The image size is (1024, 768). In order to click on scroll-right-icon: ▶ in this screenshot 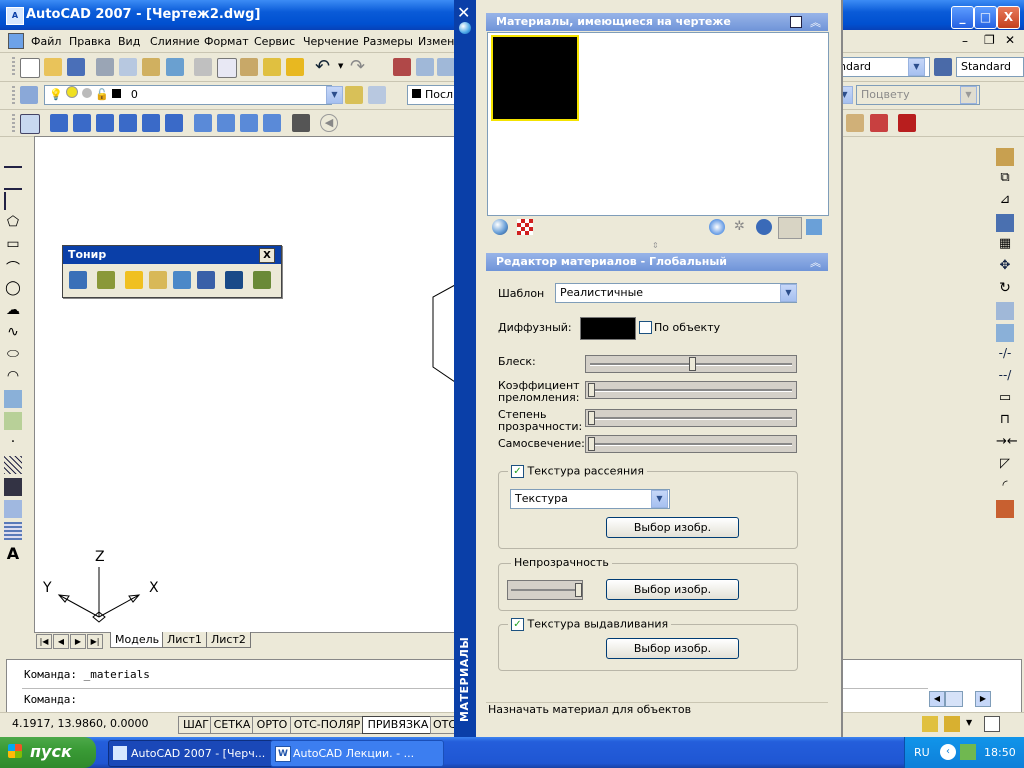, I will do `click(983, 699)`.